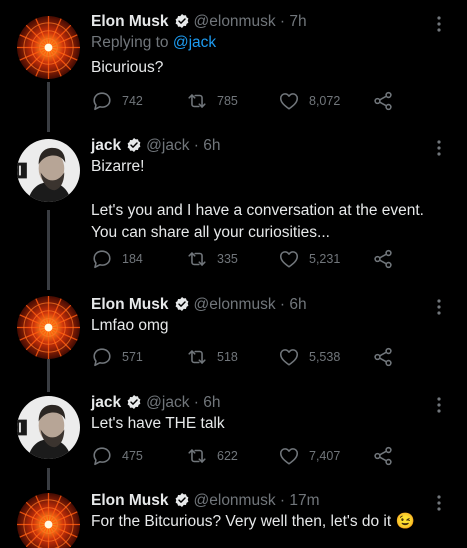 The height and width of the screenshot is (548, 467). I want to click on like-button: 7,407, so click(309, 456).